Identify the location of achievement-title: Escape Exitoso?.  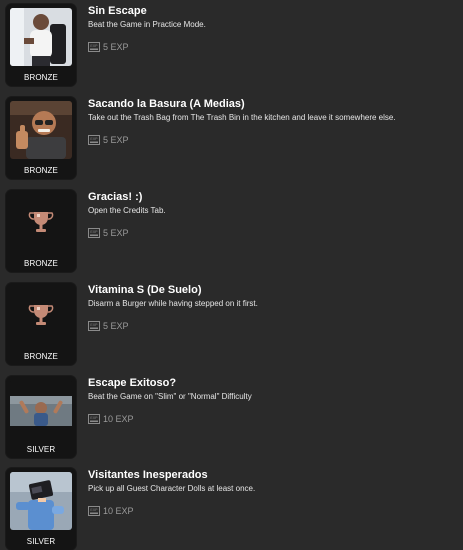
(132, 383).